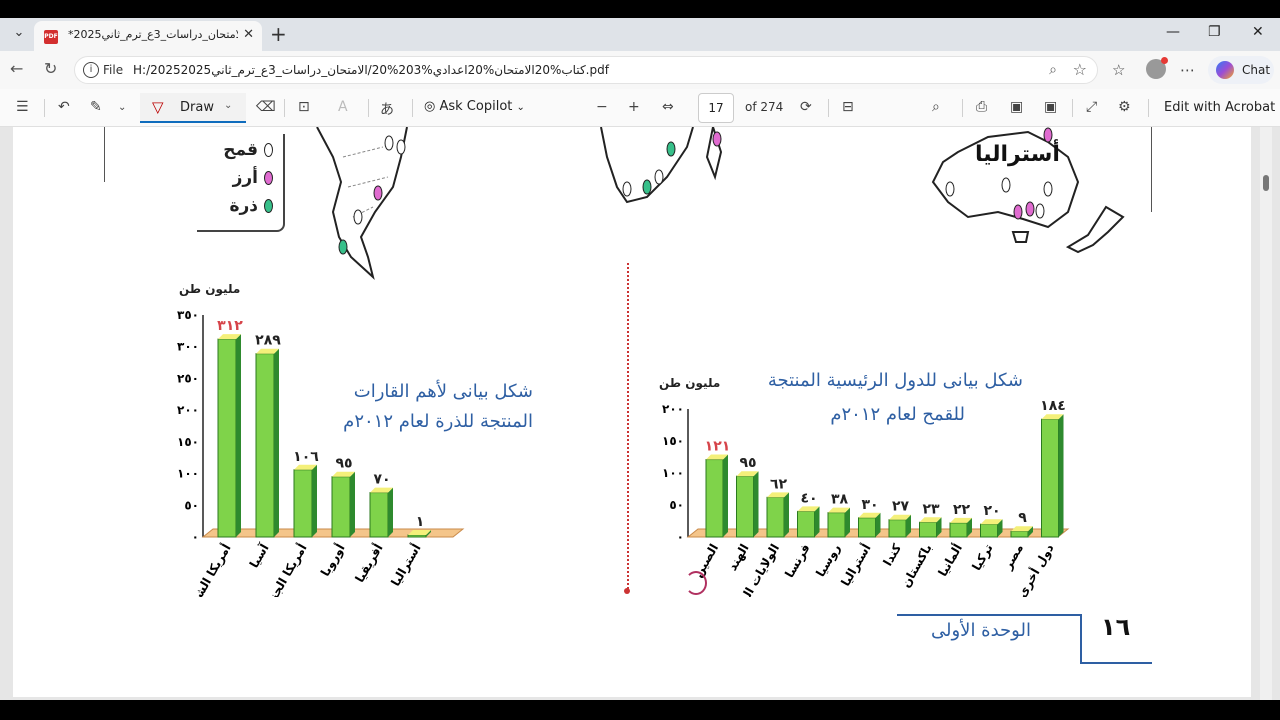  What do you see at coordinates (634, 107) in the screenshot?
I see `zoom-in-icon: +` at bounding box center [634, 107].